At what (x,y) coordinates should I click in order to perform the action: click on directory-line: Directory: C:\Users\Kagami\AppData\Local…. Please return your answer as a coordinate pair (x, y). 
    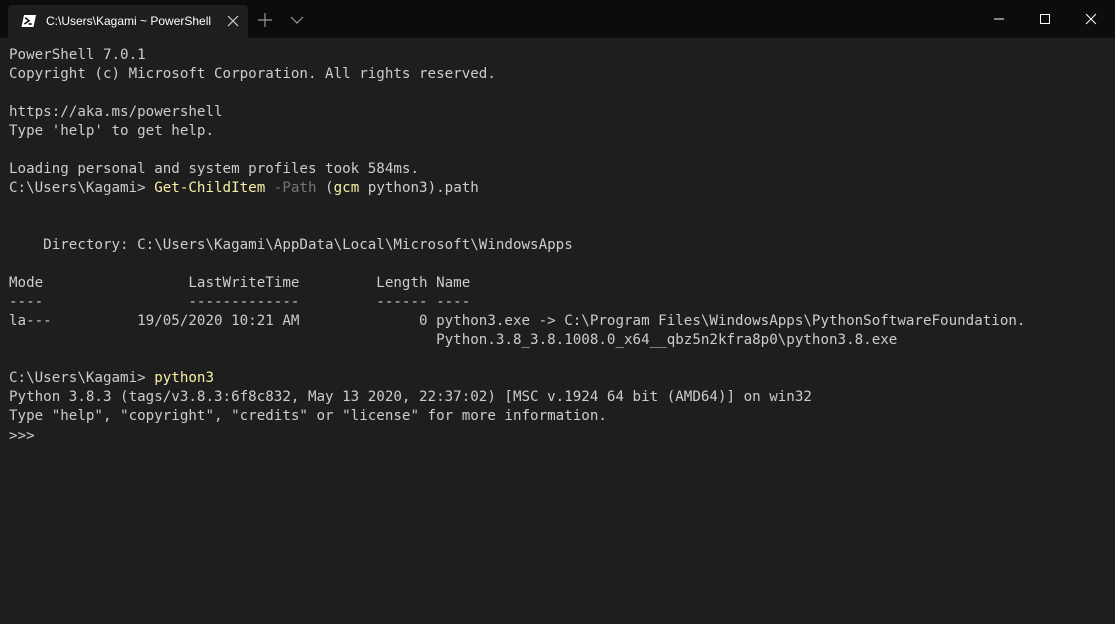
    Looking at the image, I should click on (291, 245).